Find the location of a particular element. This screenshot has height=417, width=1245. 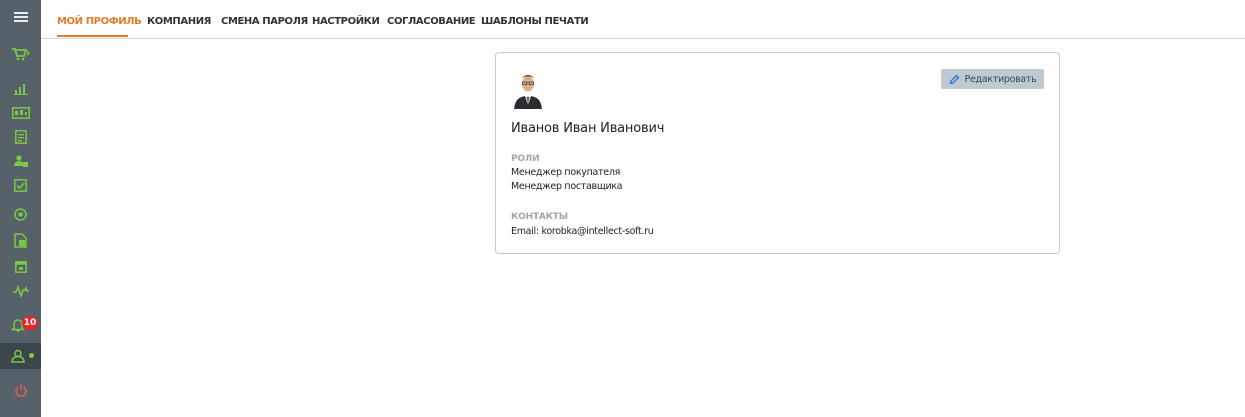

sidebar-item-cart is located at coordinates (20, 54).